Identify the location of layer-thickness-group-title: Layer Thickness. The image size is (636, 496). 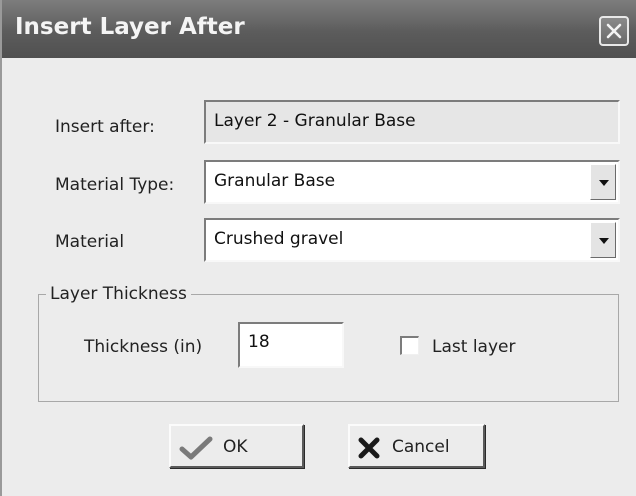
(118, 294).